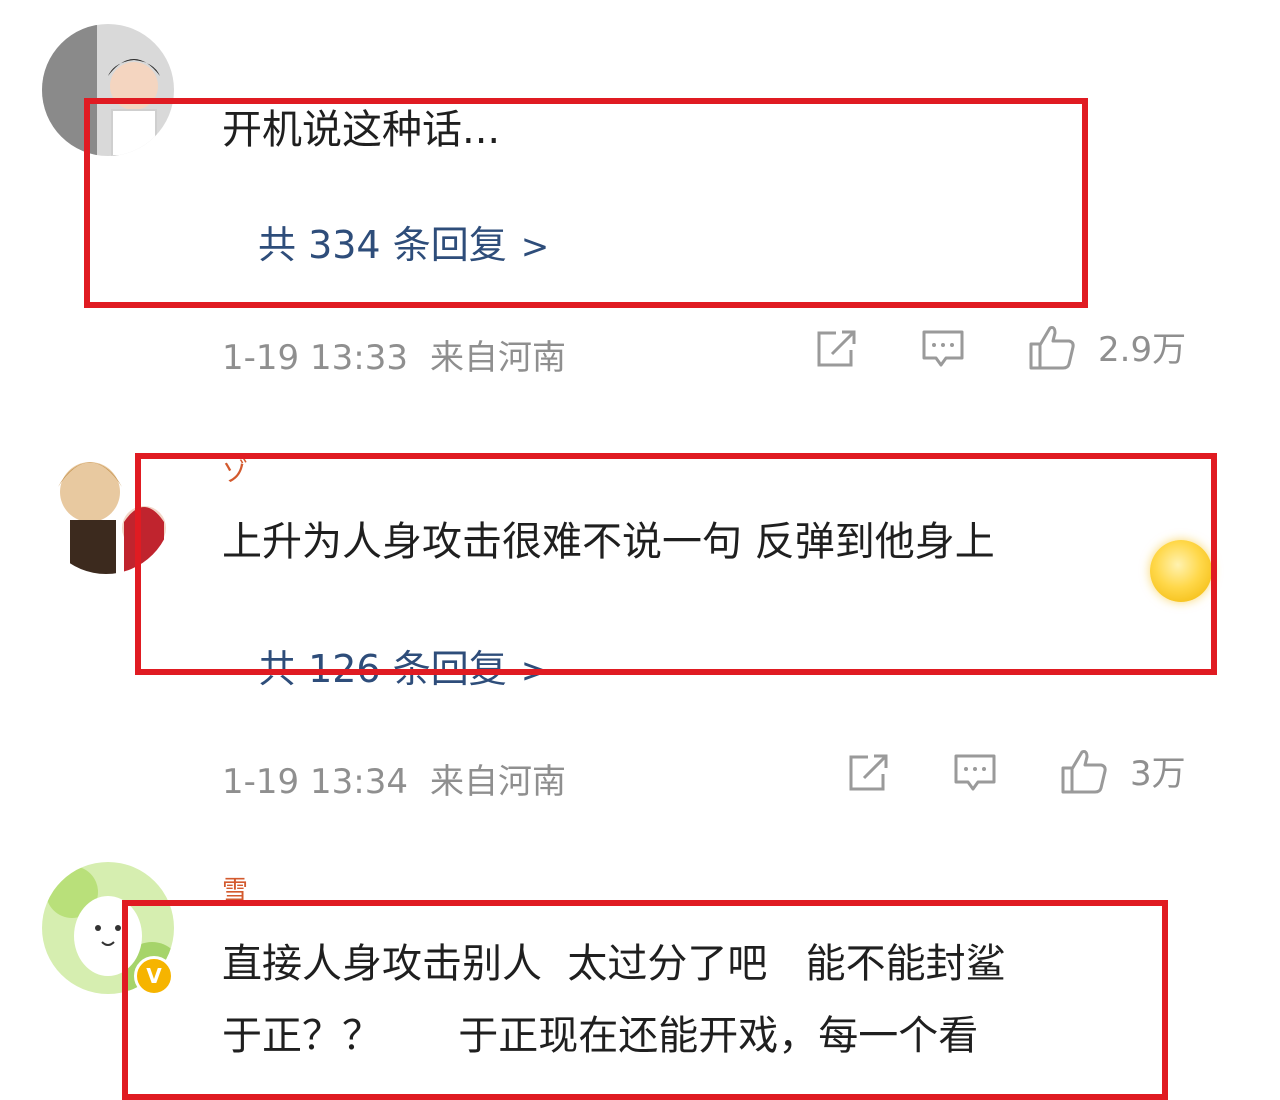  I want to click on like-button: 3万, so click(1123, 770).